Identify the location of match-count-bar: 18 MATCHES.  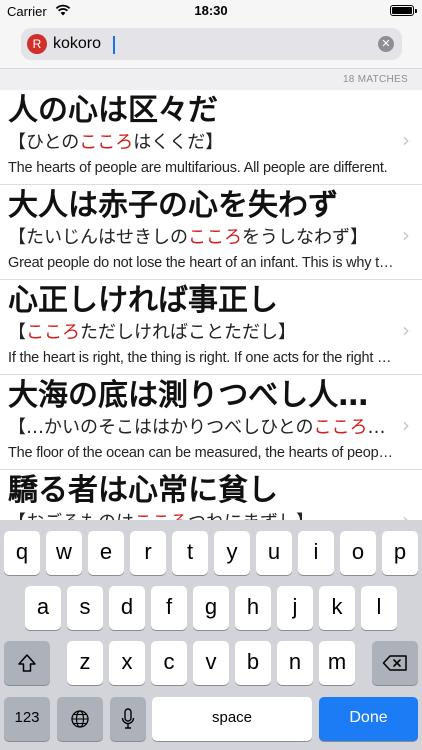
(211, 79).